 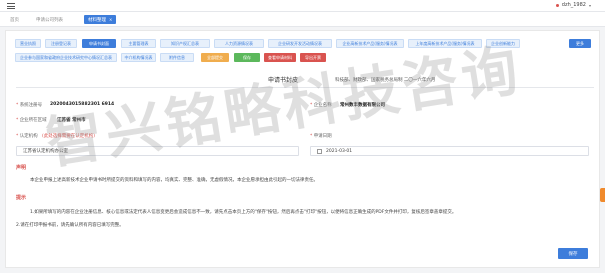 I want to click on btn-registration-form: 注册登记表, so click(x=61, y=43).